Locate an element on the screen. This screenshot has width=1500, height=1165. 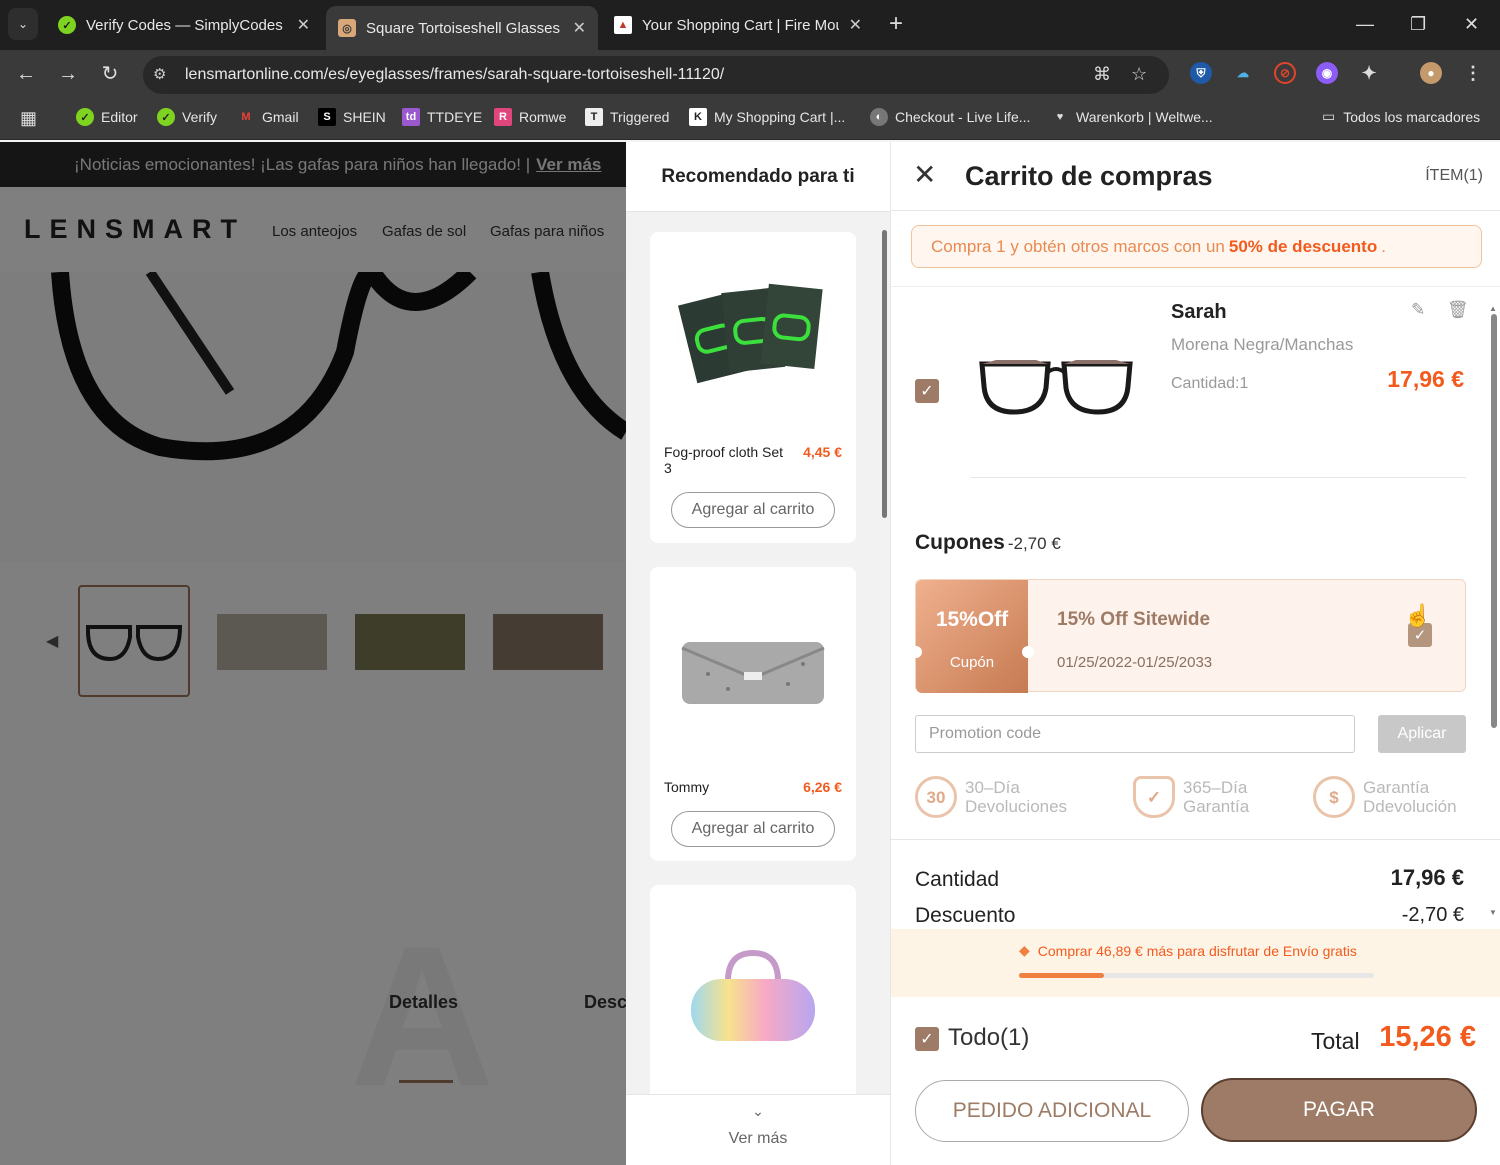
product-name: Fog-proof cloth Set 3 is located at coordinates (729, 460).